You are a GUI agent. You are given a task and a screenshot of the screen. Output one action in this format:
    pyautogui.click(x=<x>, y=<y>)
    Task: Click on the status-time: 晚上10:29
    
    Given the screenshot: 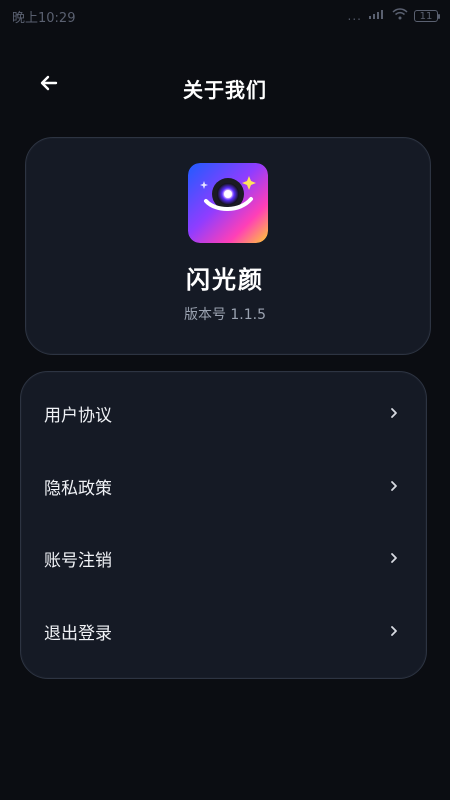 What is the action you would take?
    pyautogui.click(x=44, y=18)
    